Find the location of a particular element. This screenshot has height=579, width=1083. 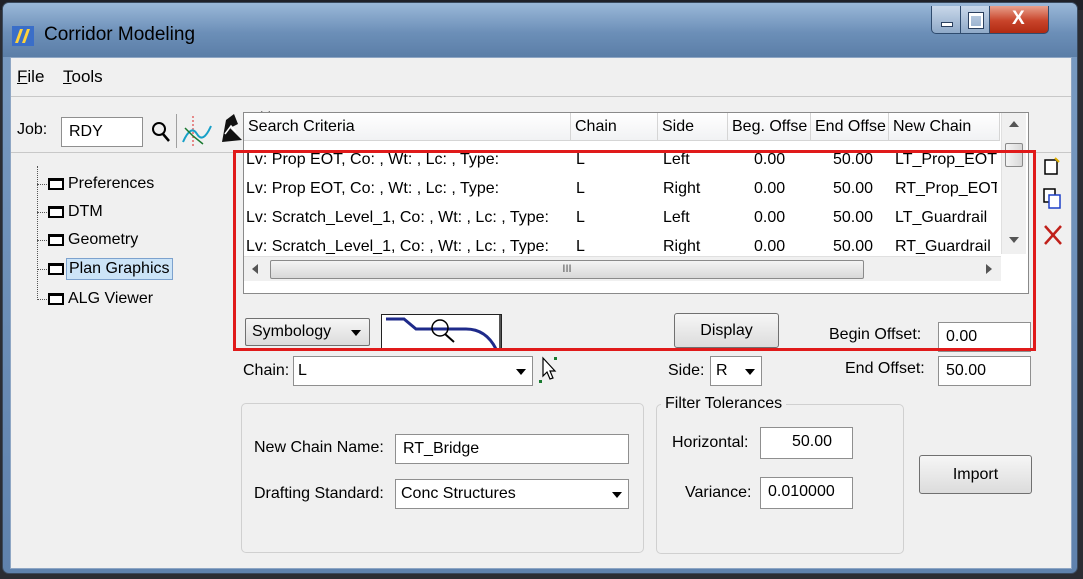

begin-offset-field: 0.00 is located at coordinates (984, 337).